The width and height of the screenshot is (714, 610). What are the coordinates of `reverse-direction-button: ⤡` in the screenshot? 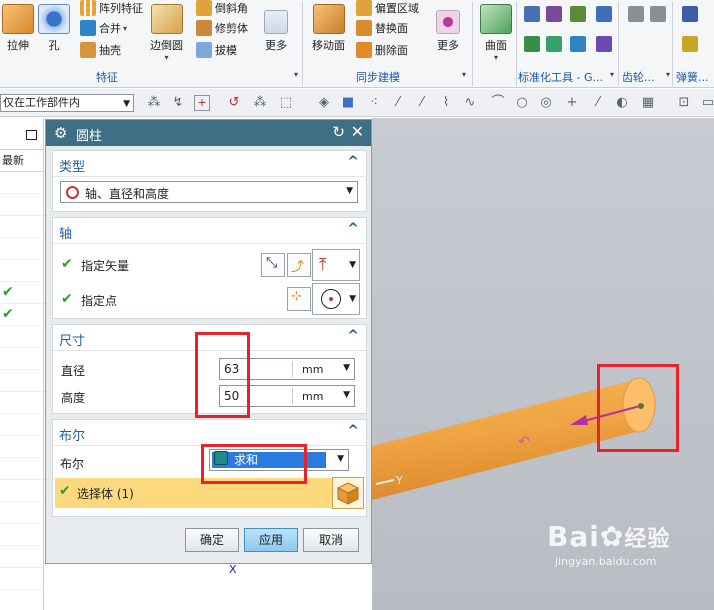 It's located at (273, 265).